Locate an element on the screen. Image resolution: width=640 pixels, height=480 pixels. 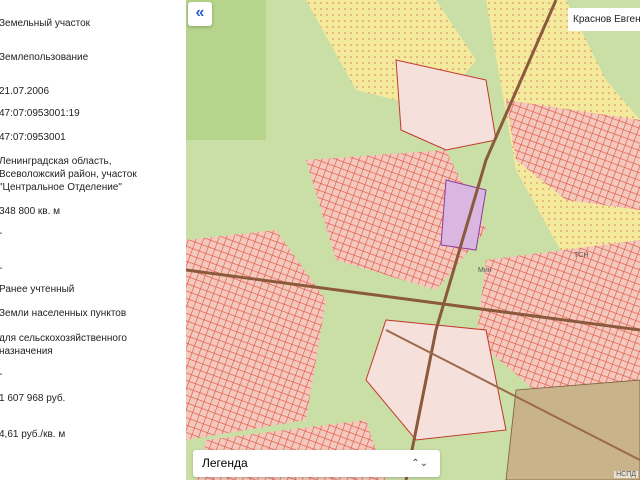
land-category-value: Земли населенных пунктов is located at coordinates (63, 313).